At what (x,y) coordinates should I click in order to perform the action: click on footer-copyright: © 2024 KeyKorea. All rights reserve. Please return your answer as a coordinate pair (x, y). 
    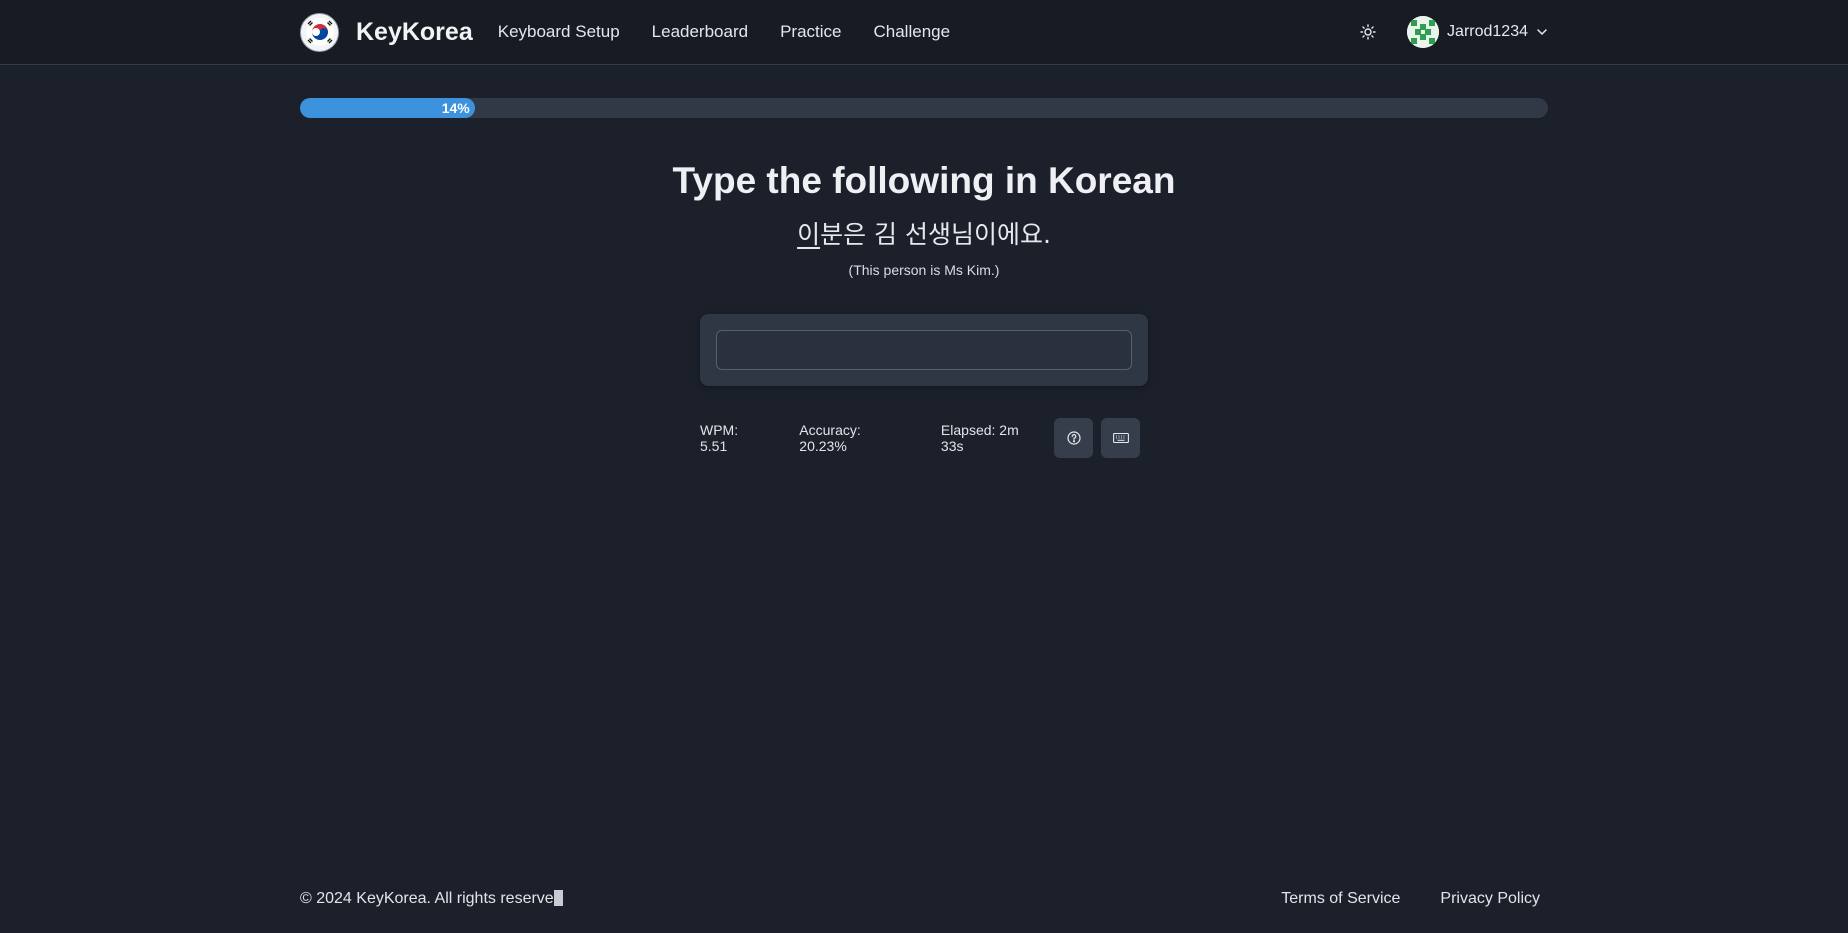
    Looking at the image, I should click on (431, 899).